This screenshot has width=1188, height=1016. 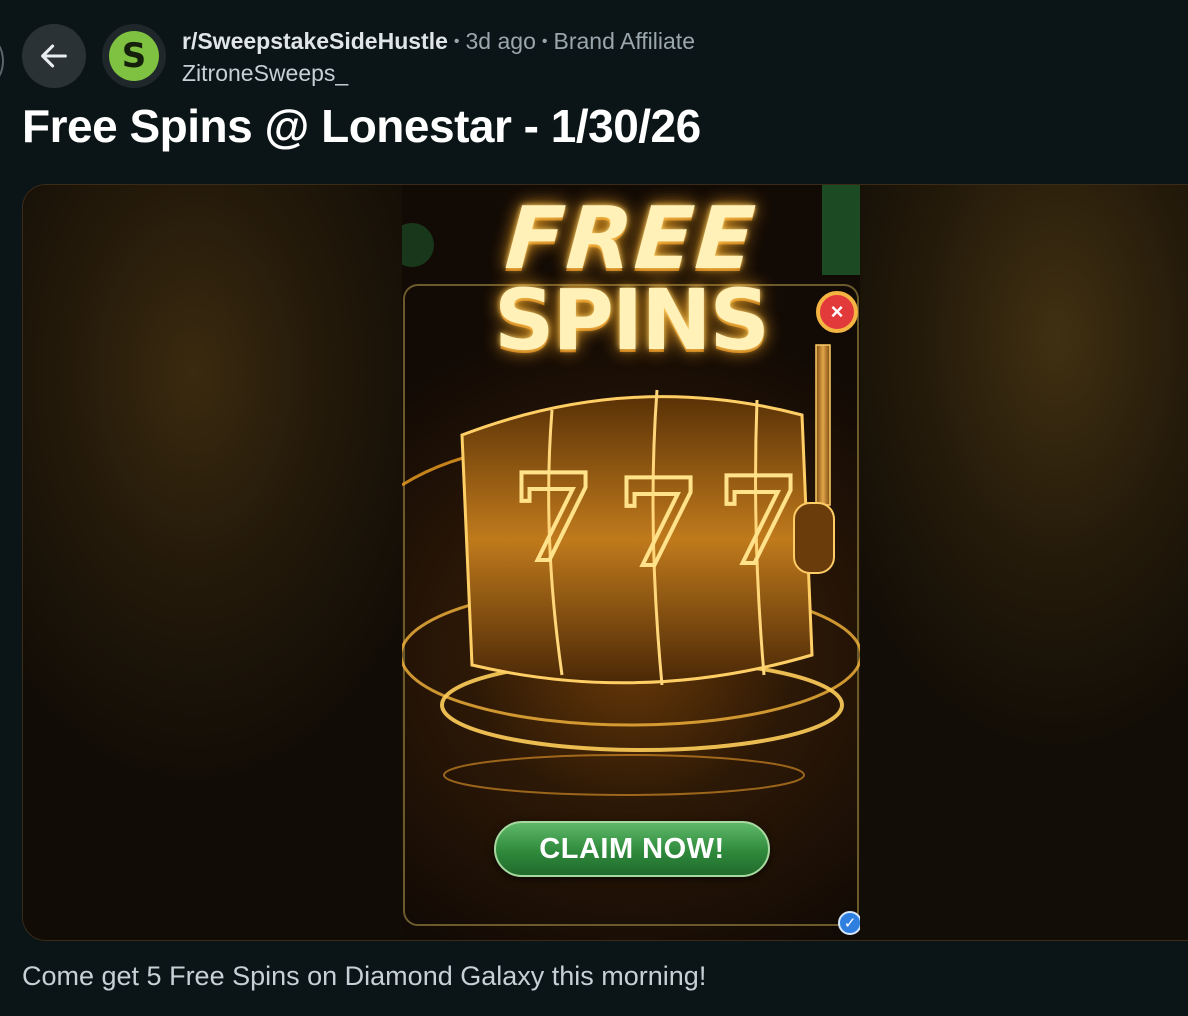 I want to click on close-icon: ×, so click(x=837, y=312).